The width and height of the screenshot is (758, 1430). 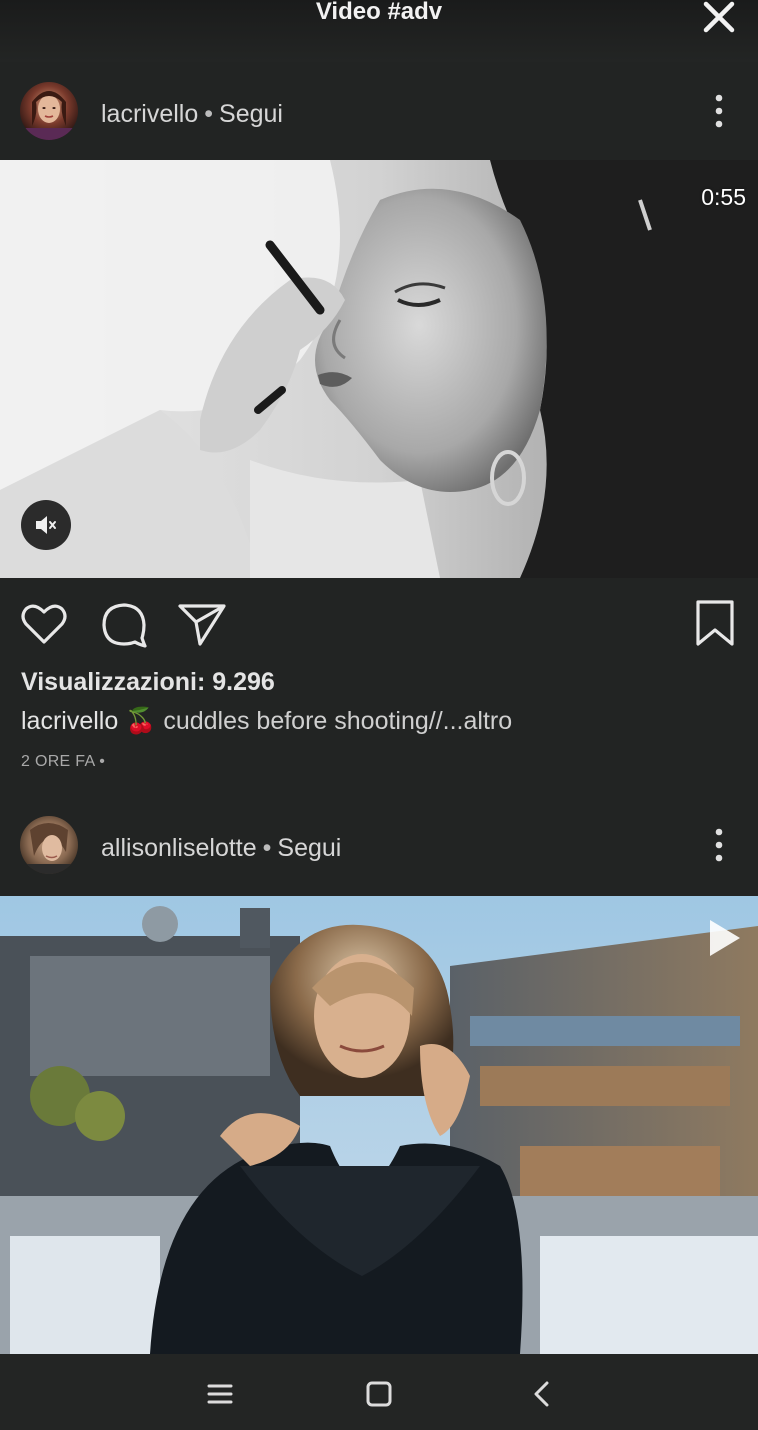 I want to click on username-line: lacrivello • Segui, so click(x=192, y=114).